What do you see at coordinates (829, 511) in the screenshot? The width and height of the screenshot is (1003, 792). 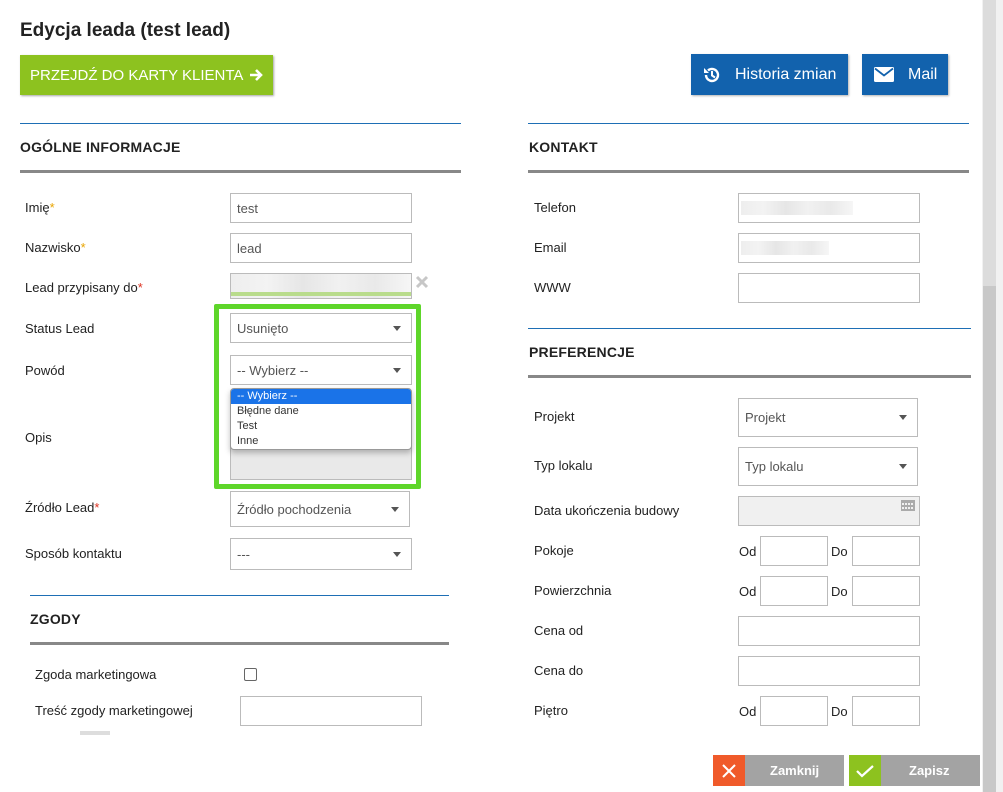 I see `completion-date-field` at bounding box center [829, 511].